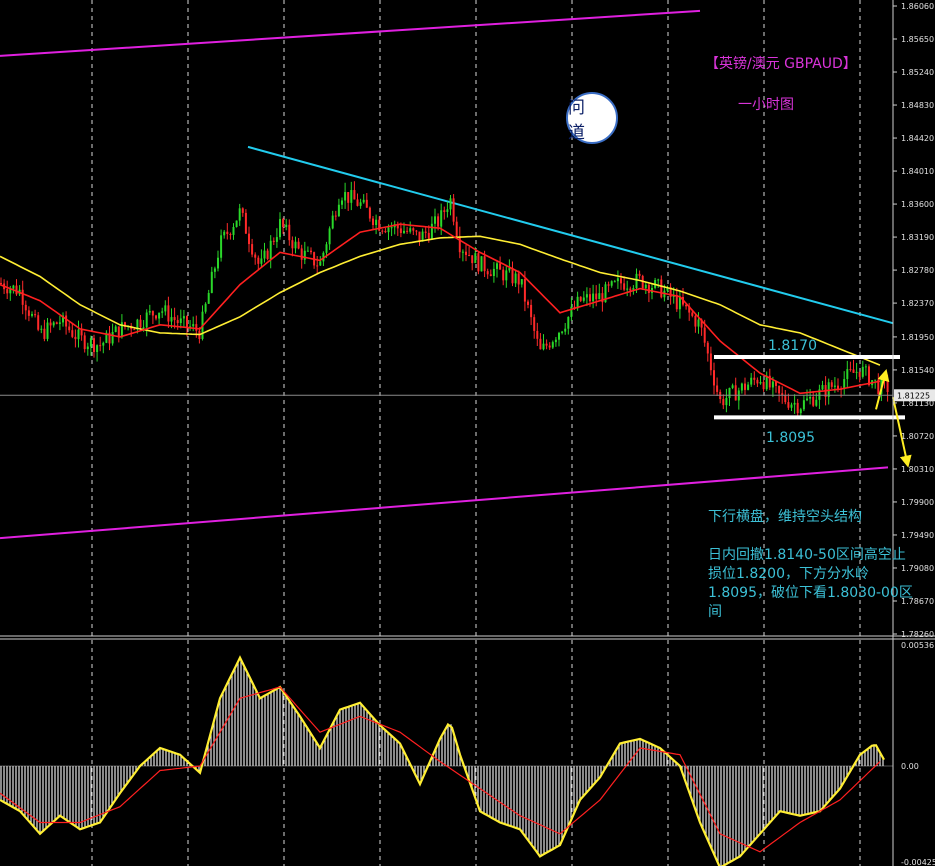 Image resolution: width=935 pixels, height=866 pixels. Describe the element at coordinates (917, 502) in the screenshot. I see `price-tick-label: 1.79900` at that location.